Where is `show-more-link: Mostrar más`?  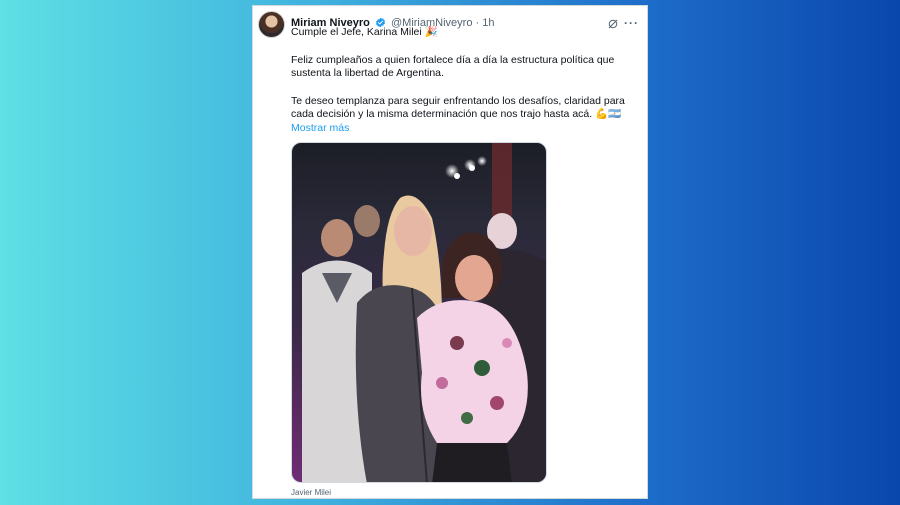
show-more-link: Mostrar más is located at coordinates (466, 129).